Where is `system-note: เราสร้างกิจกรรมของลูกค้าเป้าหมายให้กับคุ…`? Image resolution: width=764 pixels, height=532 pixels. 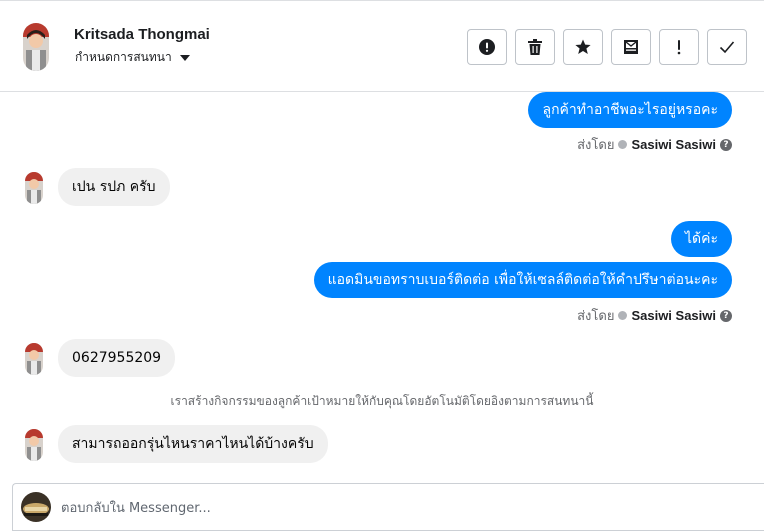 system-note: เราสร้างกิจกรรมของลูกค้าเป้าหมายให้กับคุ… is located at coordinates (382, 401).